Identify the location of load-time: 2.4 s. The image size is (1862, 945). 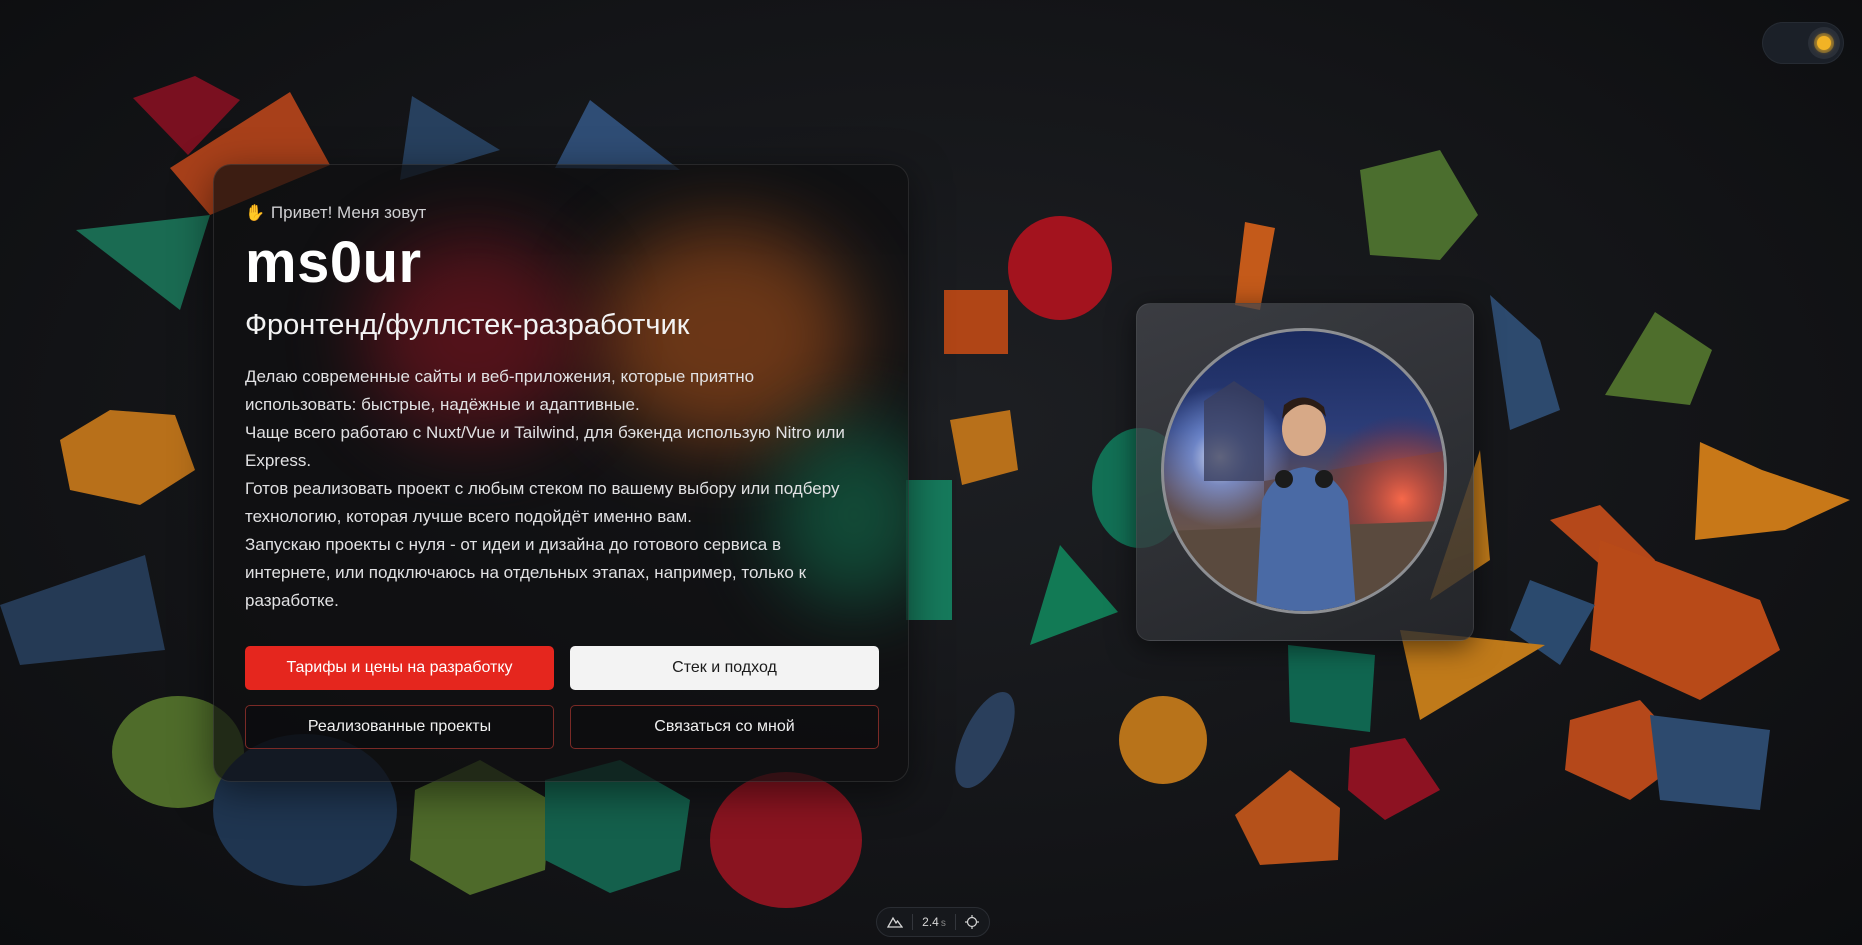
(934, 922).